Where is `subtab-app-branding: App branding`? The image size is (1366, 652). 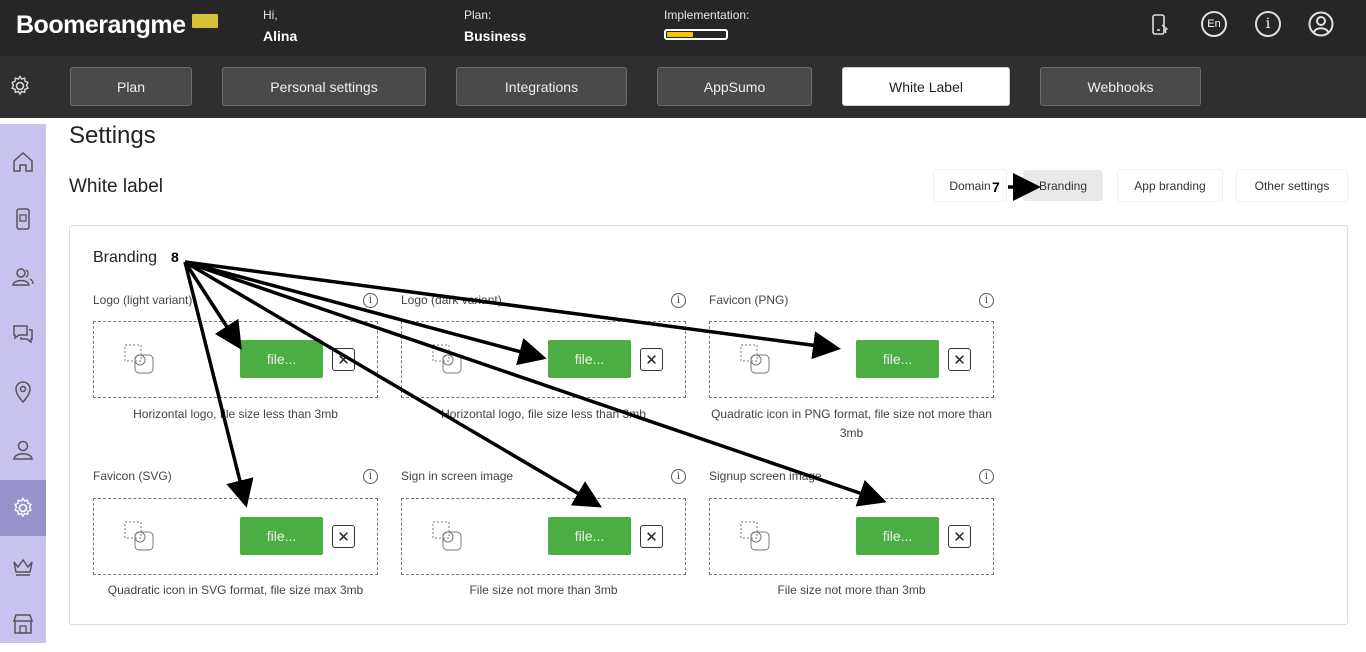 subtab-app-branding: App branding is located at coordinates (1170, 185).